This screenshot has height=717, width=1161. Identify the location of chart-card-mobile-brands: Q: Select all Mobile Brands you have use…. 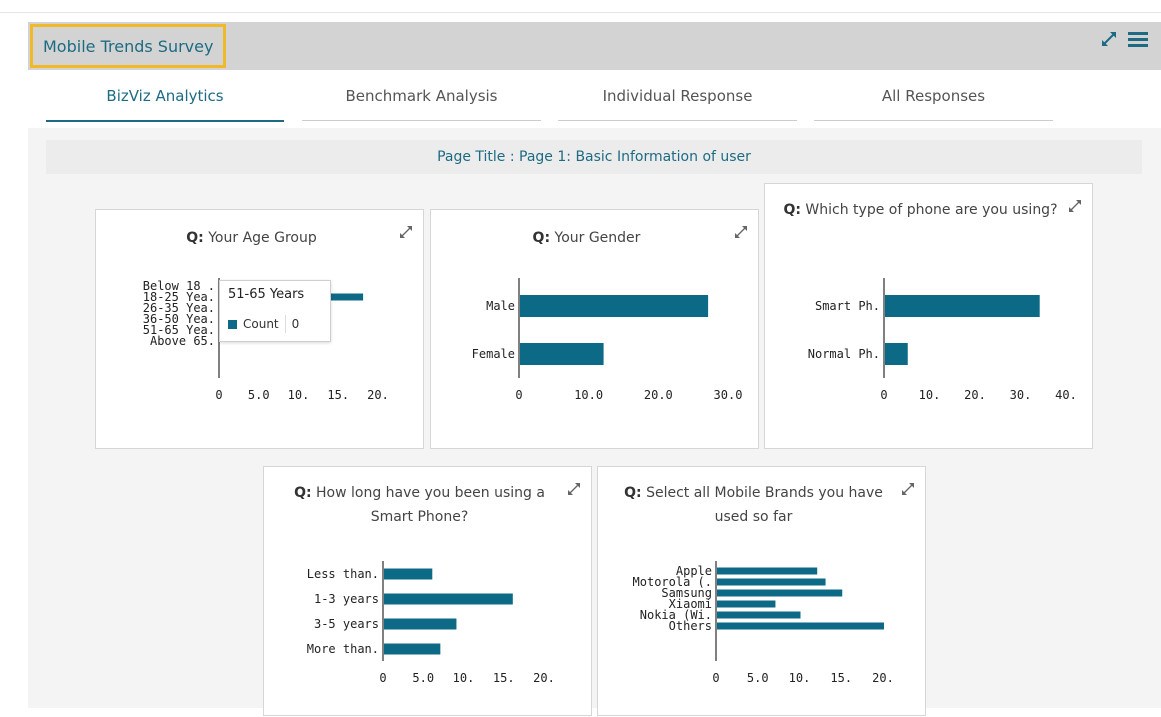
(761, 591).